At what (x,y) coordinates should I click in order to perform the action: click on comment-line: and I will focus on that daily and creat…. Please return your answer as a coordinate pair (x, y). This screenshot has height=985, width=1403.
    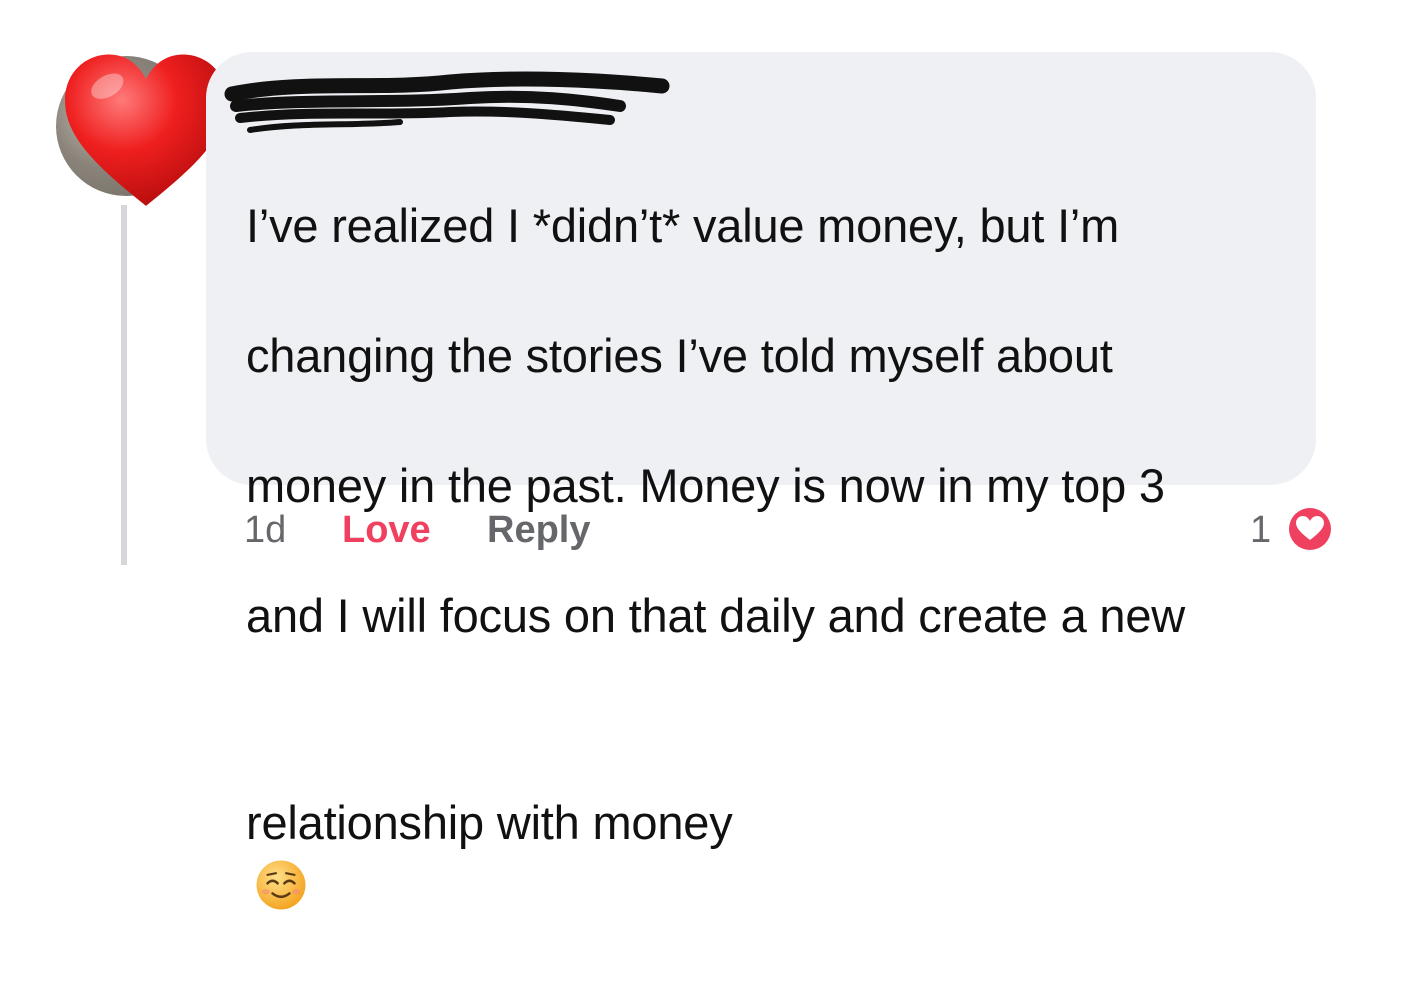
    Looking at the image, I should click on (715, 615).